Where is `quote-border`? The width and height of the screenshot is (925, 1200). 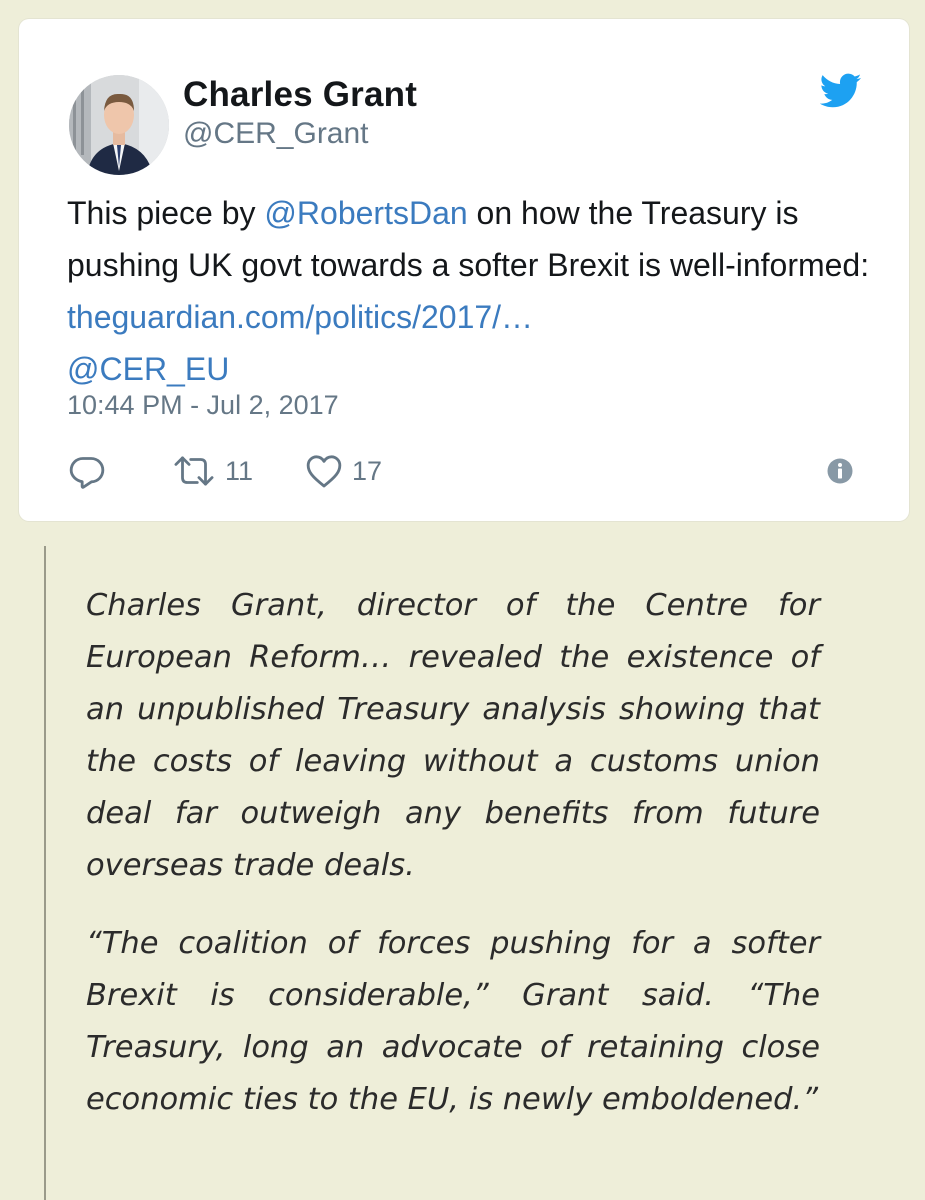
quote-border is located at coordinates (45, 873).